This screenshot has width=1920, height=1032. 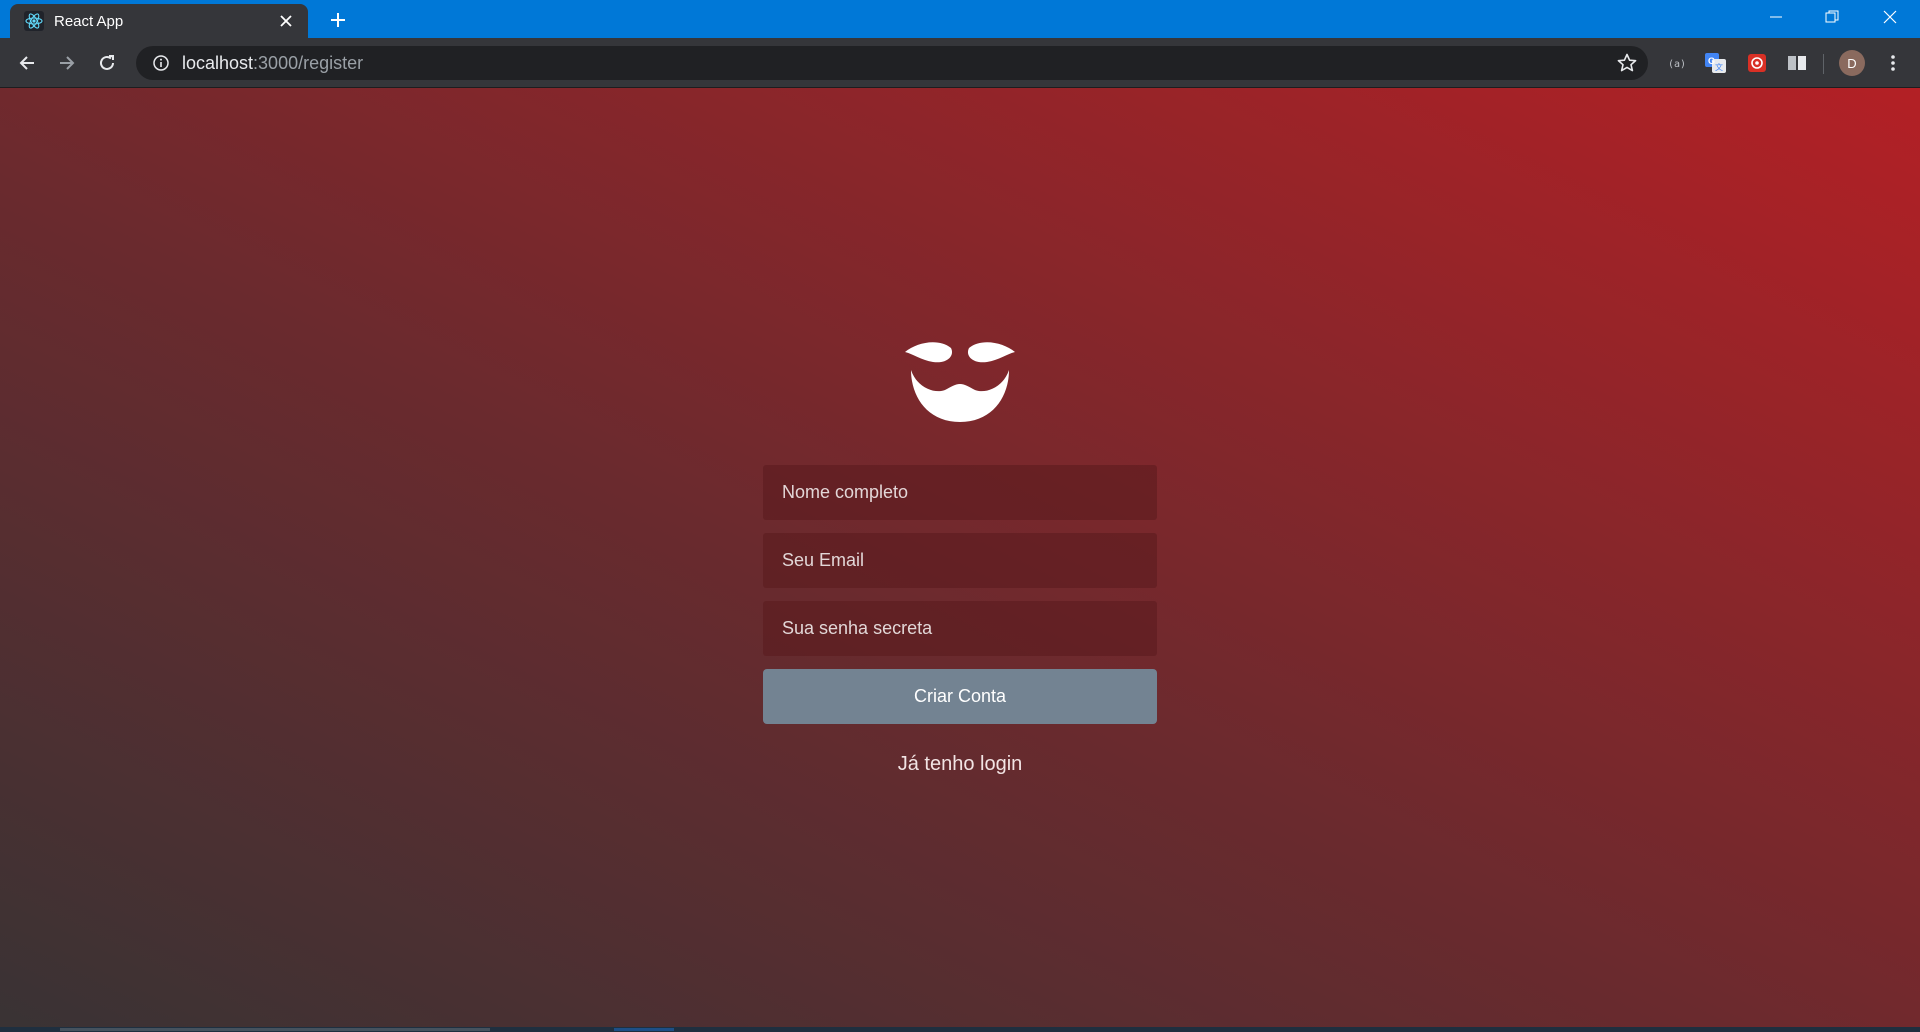 What do you see at coordinates (161, 63) in the screenshot?
I see `info-icon` at bounding box center [161, 63].